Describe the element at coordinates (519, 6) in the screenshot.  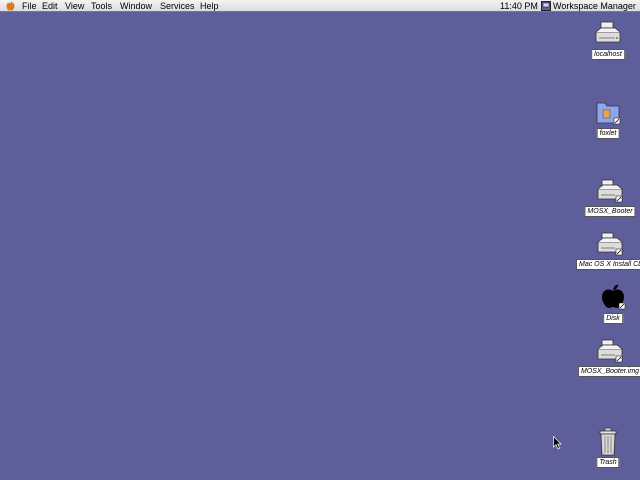
I see `menu-clock: 11:40 PM` at that location.